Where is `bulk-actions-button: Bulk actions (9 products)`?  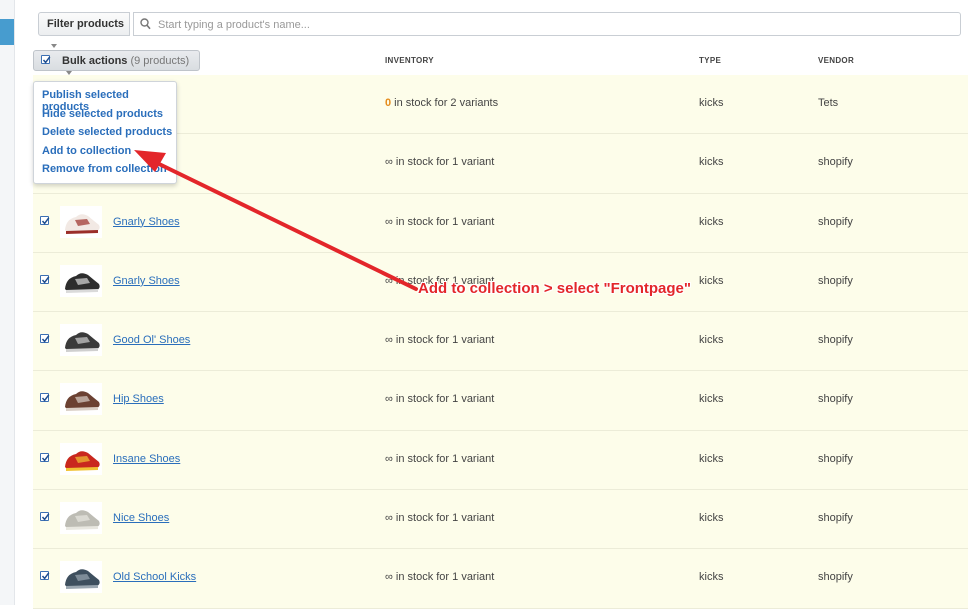
bulk-actions-button: Bulk actions (9 products) is located at coordinates (116, 63).